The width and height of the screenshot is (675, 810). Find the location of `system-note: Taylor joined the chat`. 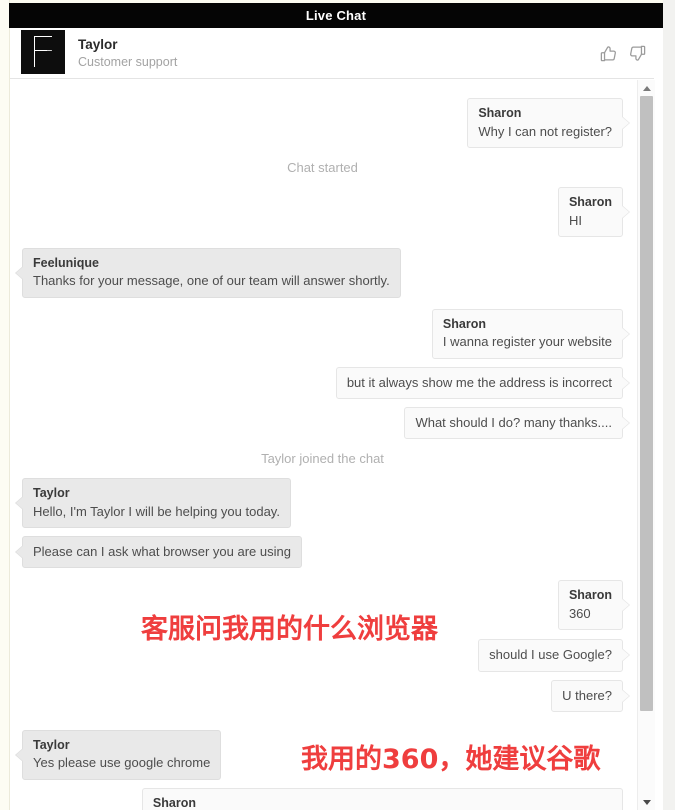

system-note: Taylor joined the chat is located at coordinates (322, 459).